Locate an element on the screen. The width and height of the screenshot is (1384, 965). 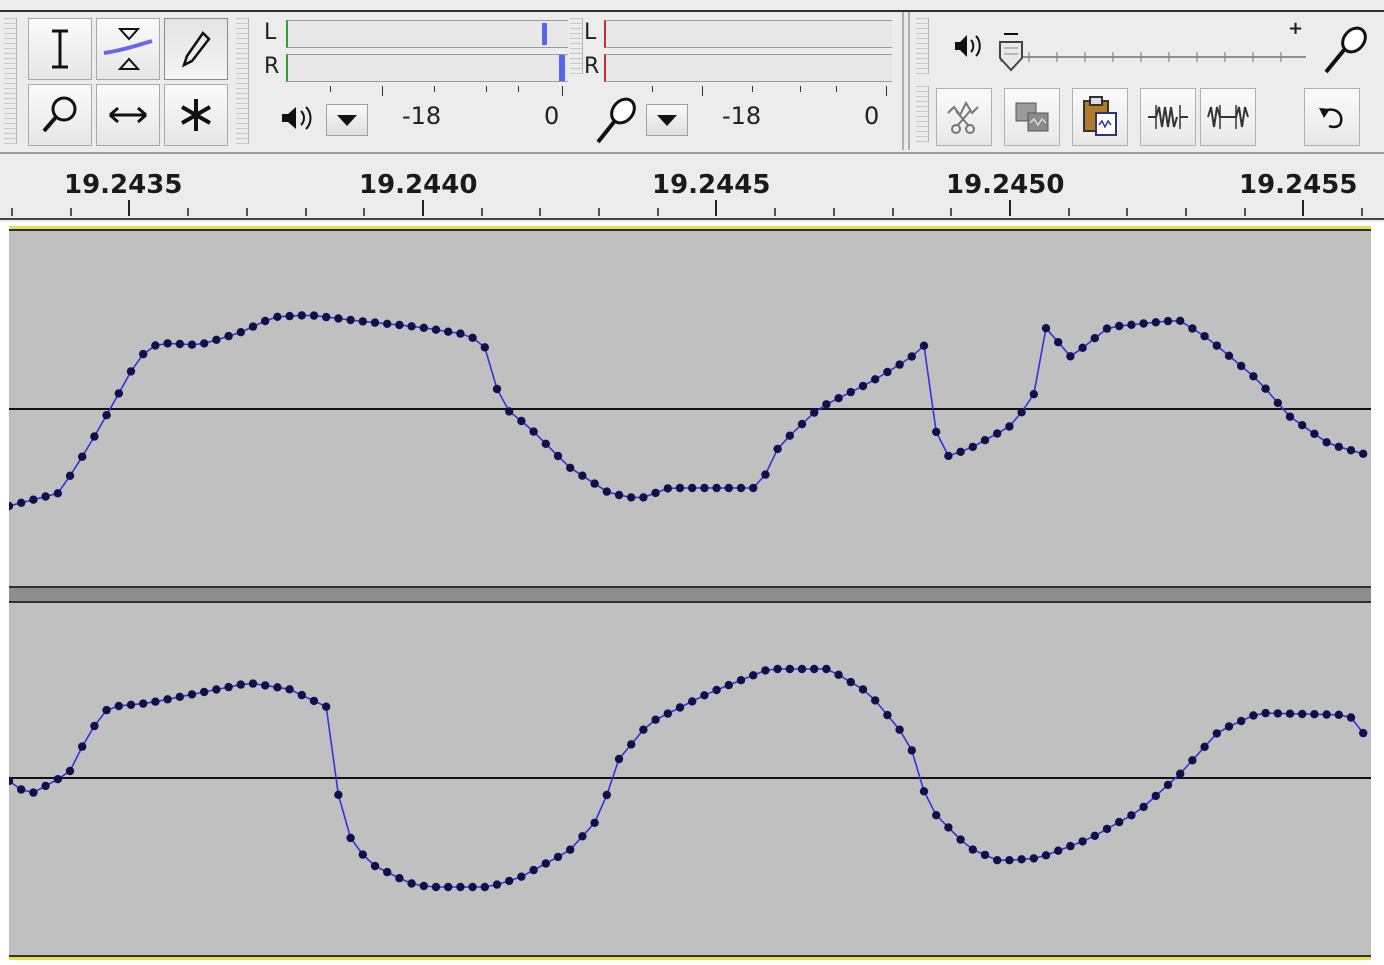
record-meter-menu-button is located at coordinates (667, 120).